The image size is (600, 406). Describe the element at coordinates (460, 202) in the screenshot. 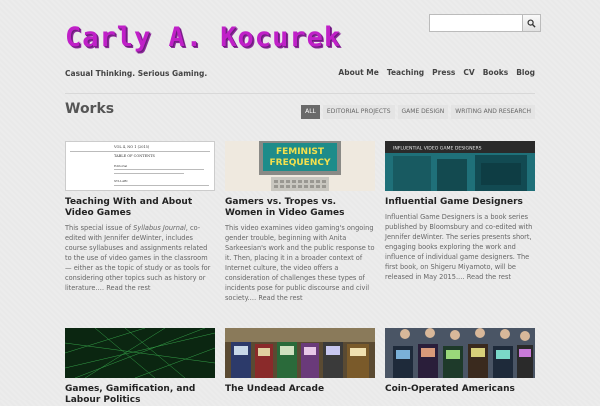

I see `card-title: Influential Game Designers` at that location.